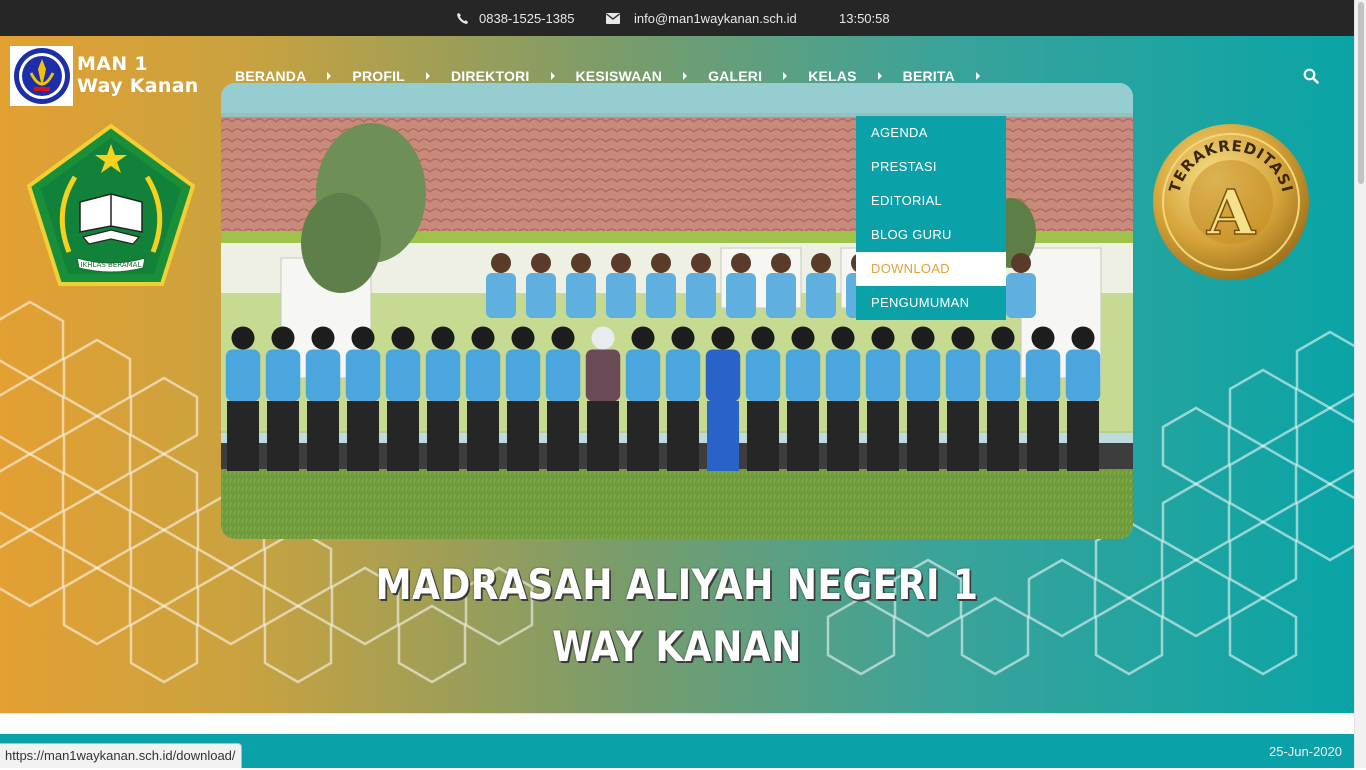 This screenshot has height=770, width=1366. What do you see at coordinates (677, 723) in the screenshot?
I see `content-divider` at bounding box center [677, 723].